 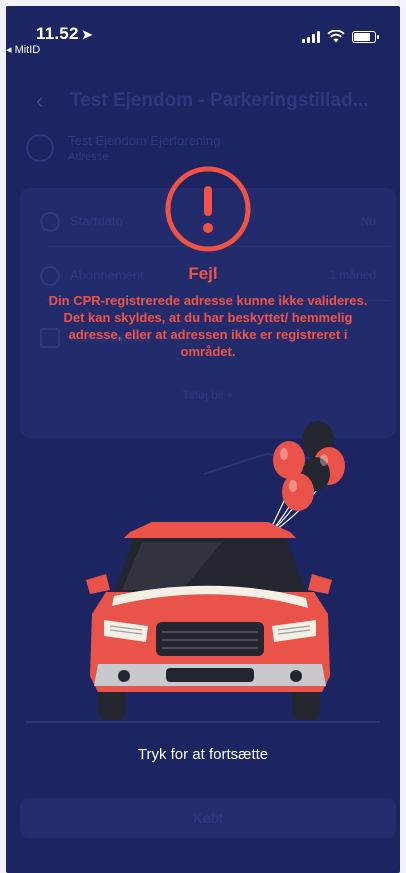 I want to click on back-to-app-link: ◂ MitID, so click(x=23, y=49).